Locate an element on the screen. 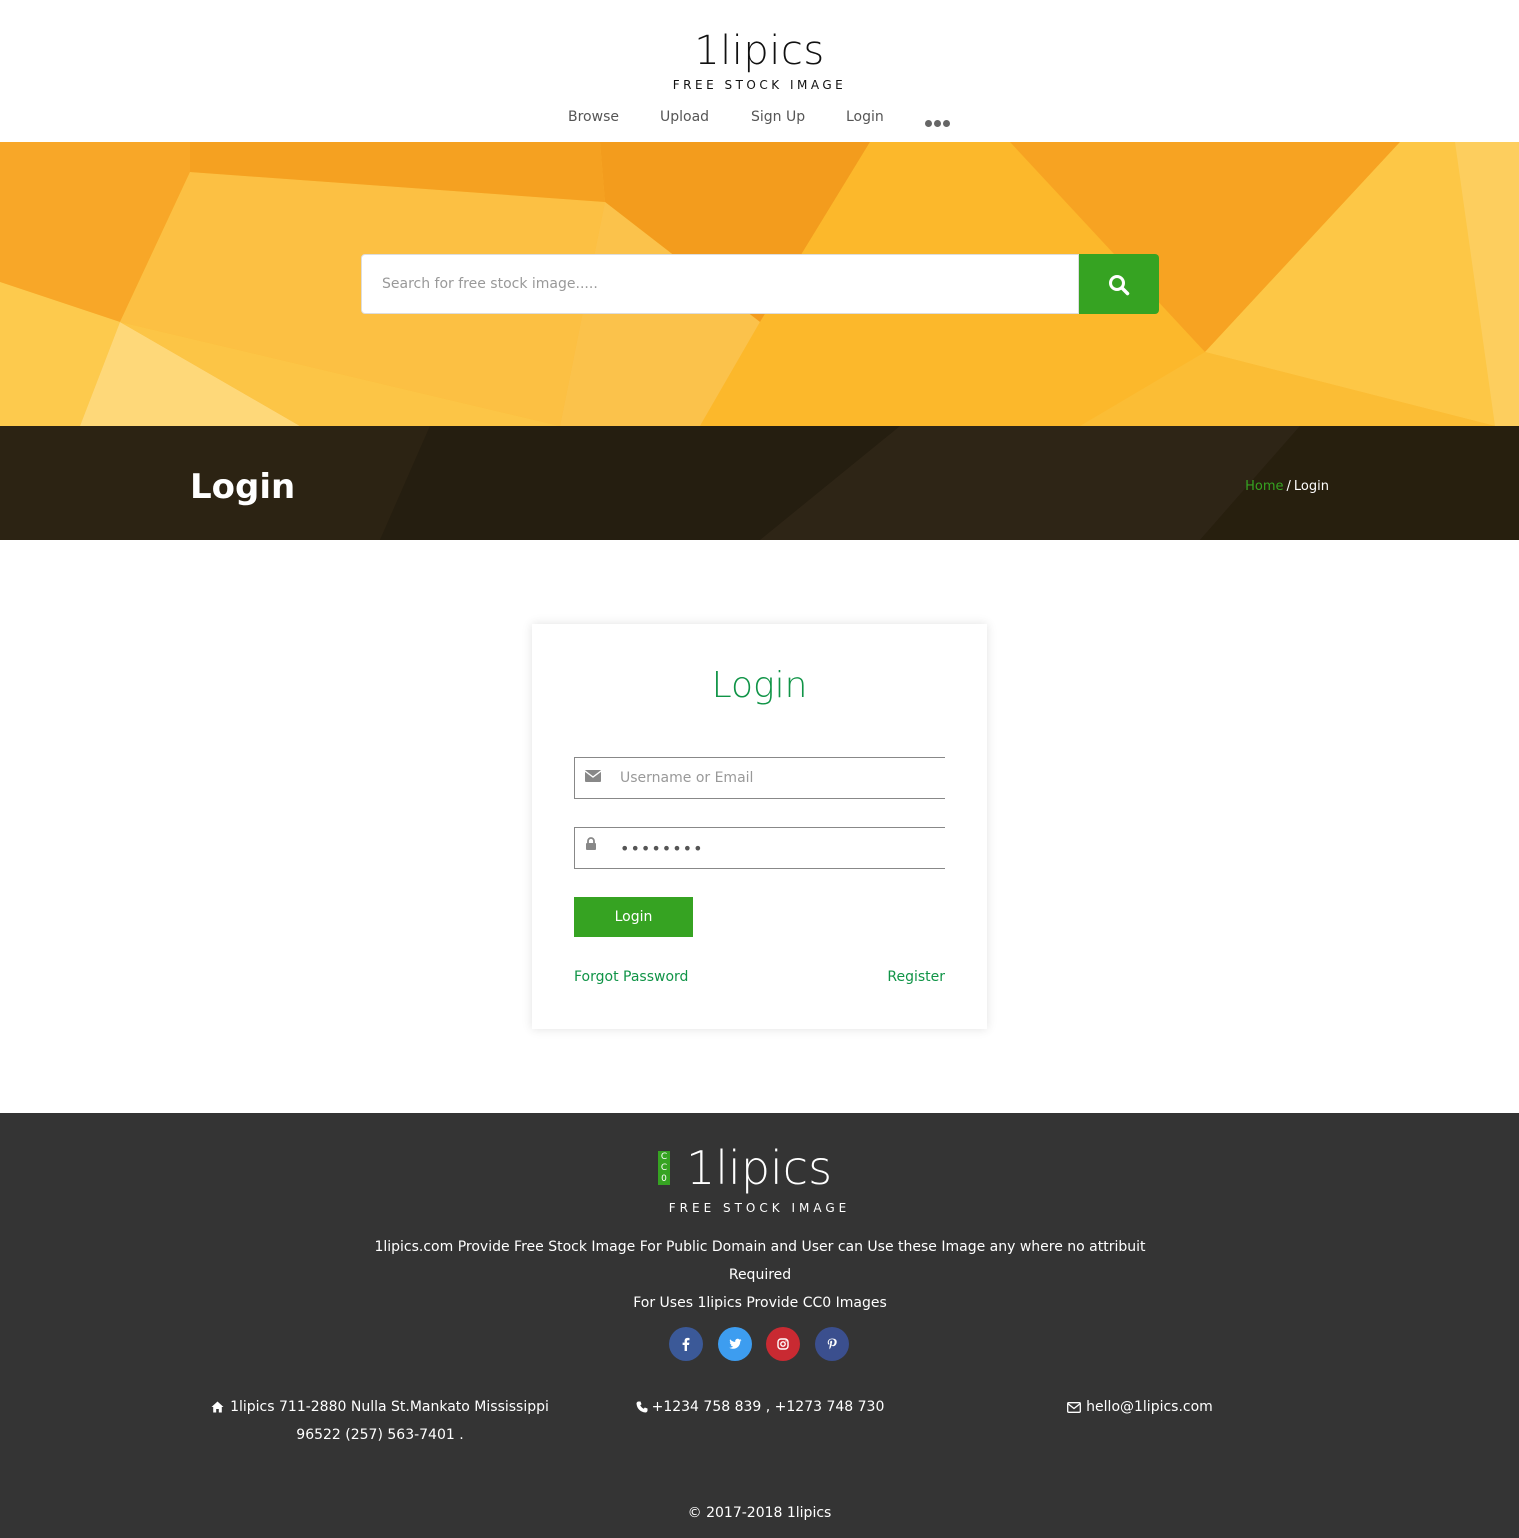 The height and width of the screenshot is (1538, 1519). instagram-icon is located at coordinates (783, 1344).